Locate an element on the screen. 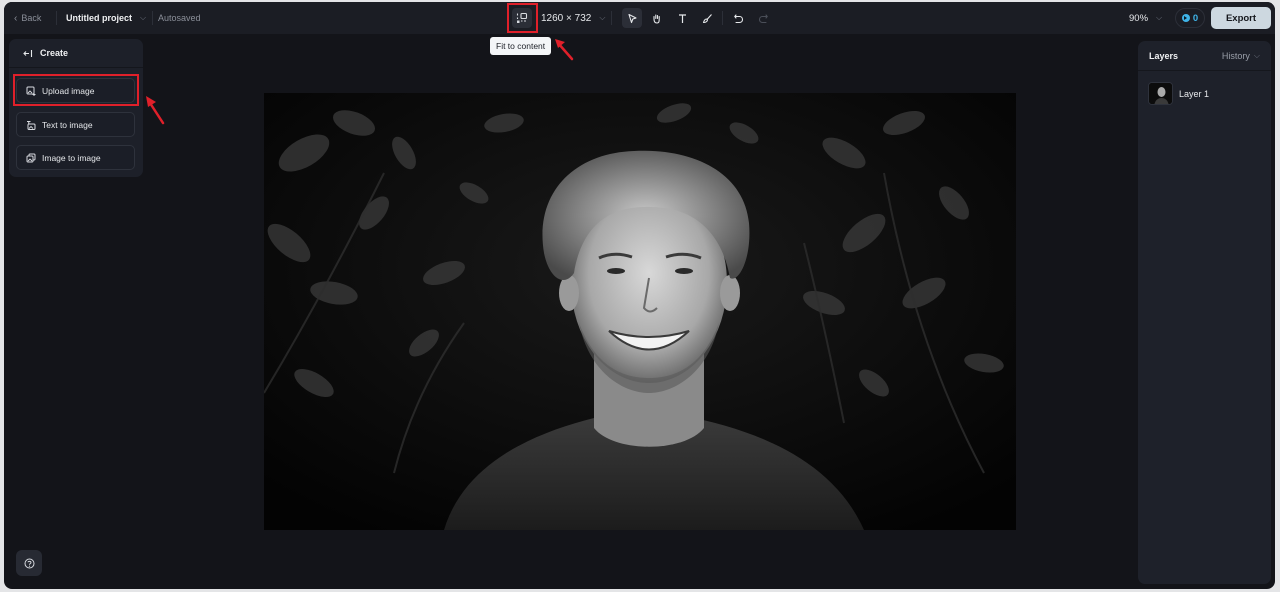  text-tool is located at coordinates (682, 18).